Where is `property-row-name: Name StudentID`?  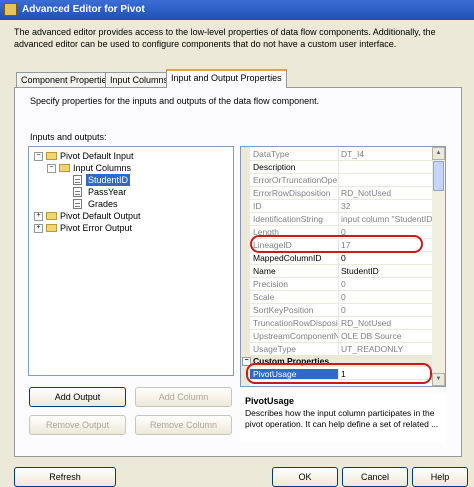
property-row-name: Name StudentID is located at coordinates (337, 271).